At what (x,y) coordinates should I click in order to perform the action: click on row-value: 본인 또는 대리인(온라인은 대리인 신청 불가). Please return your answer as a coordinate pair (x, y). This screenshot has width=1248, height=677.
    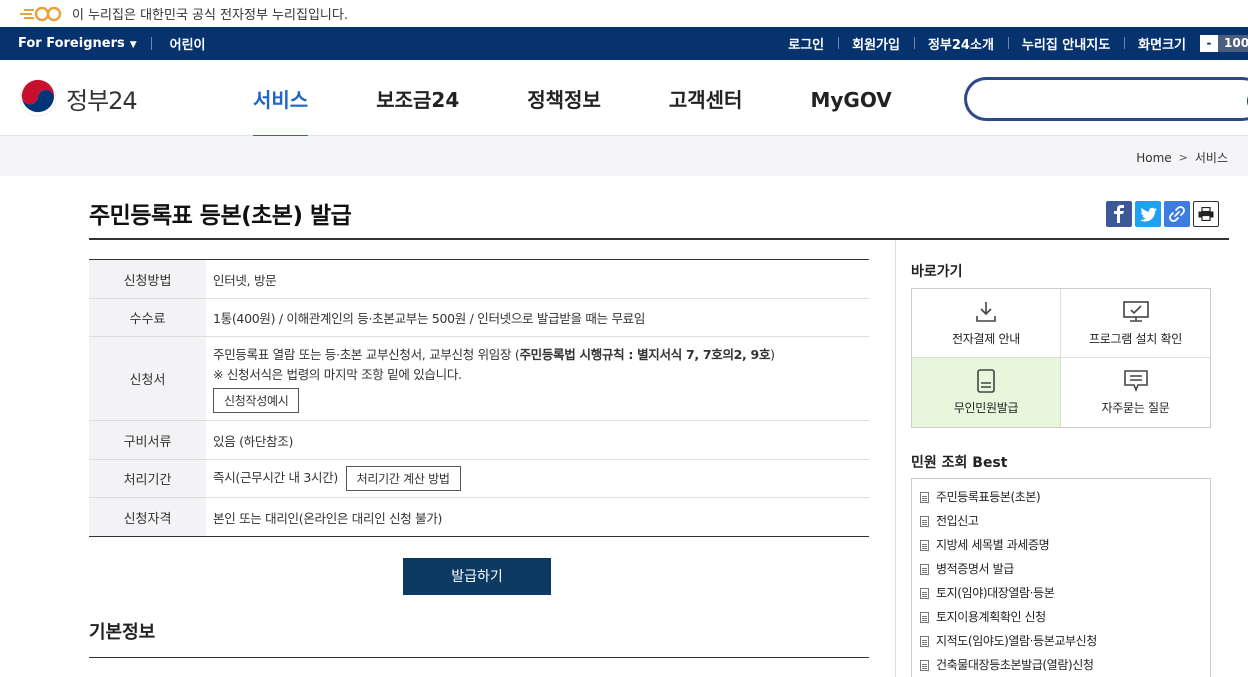
    Looking at the image, I should click on (537, 517).